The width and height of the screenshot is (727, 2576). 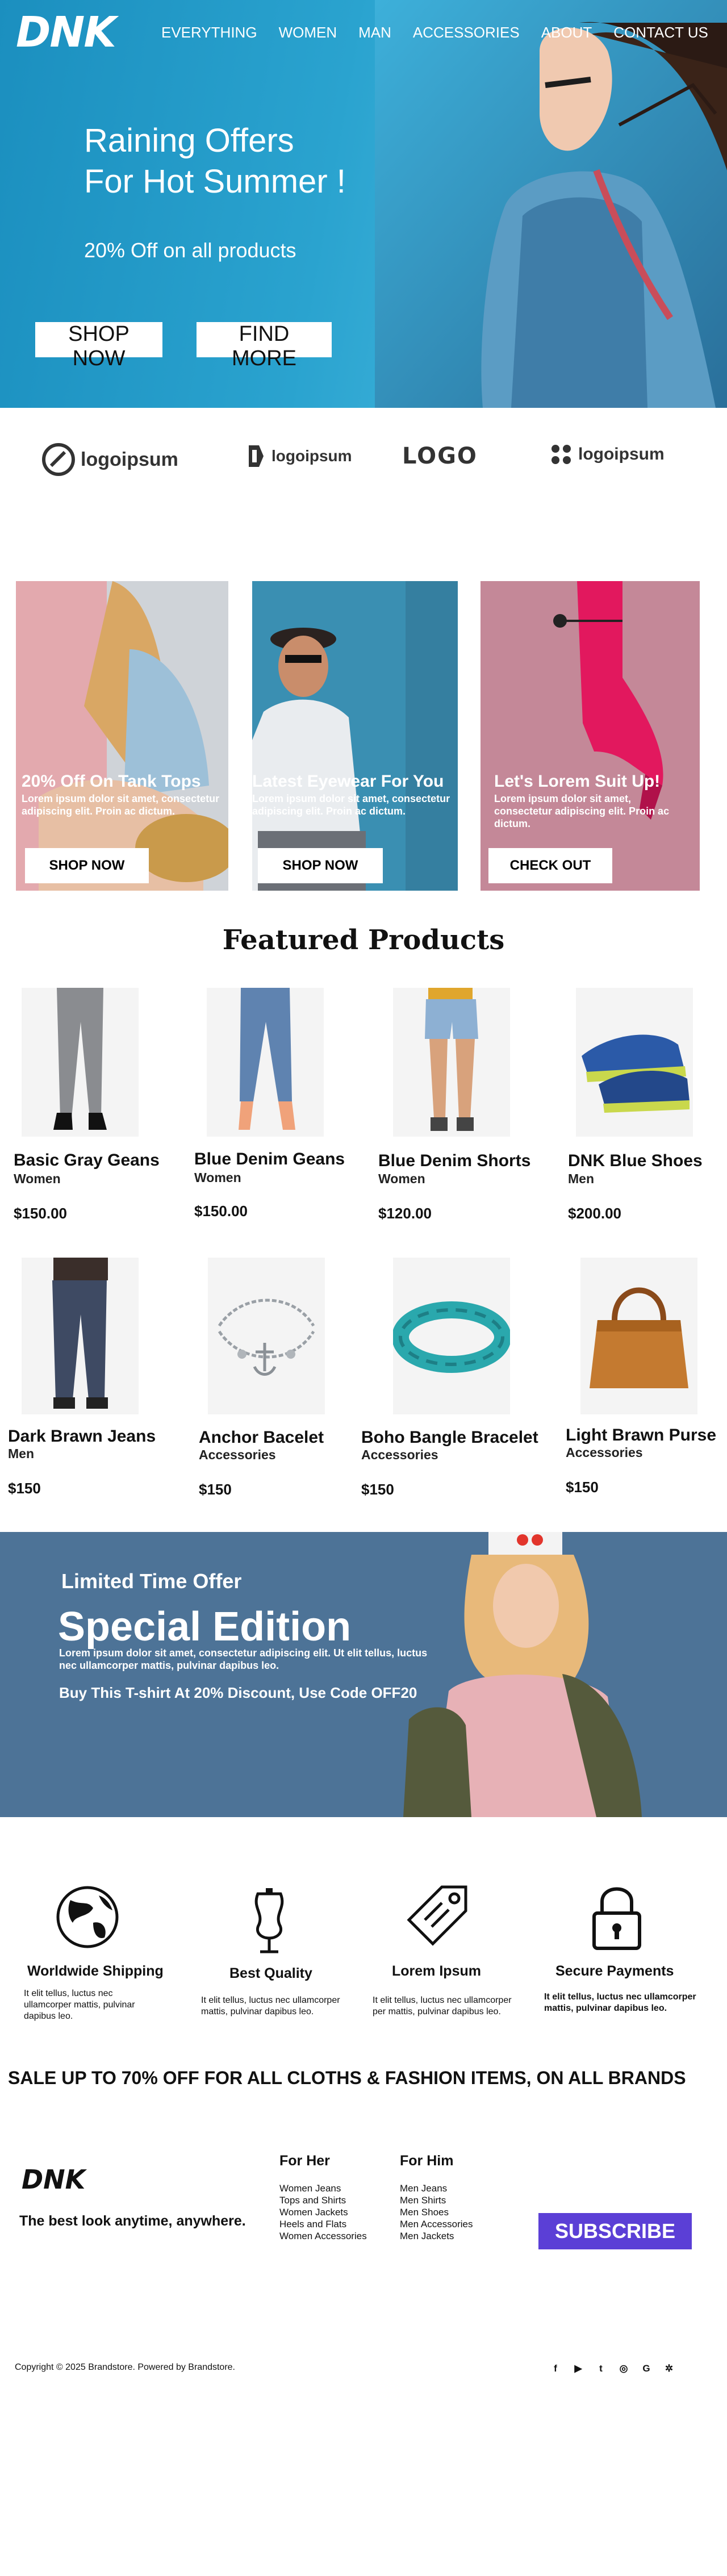 What do you see at coordinates (209, 32) in the screenshot?
I see `nav-everything: EVERYTHING` at bounding box center [209, 32].